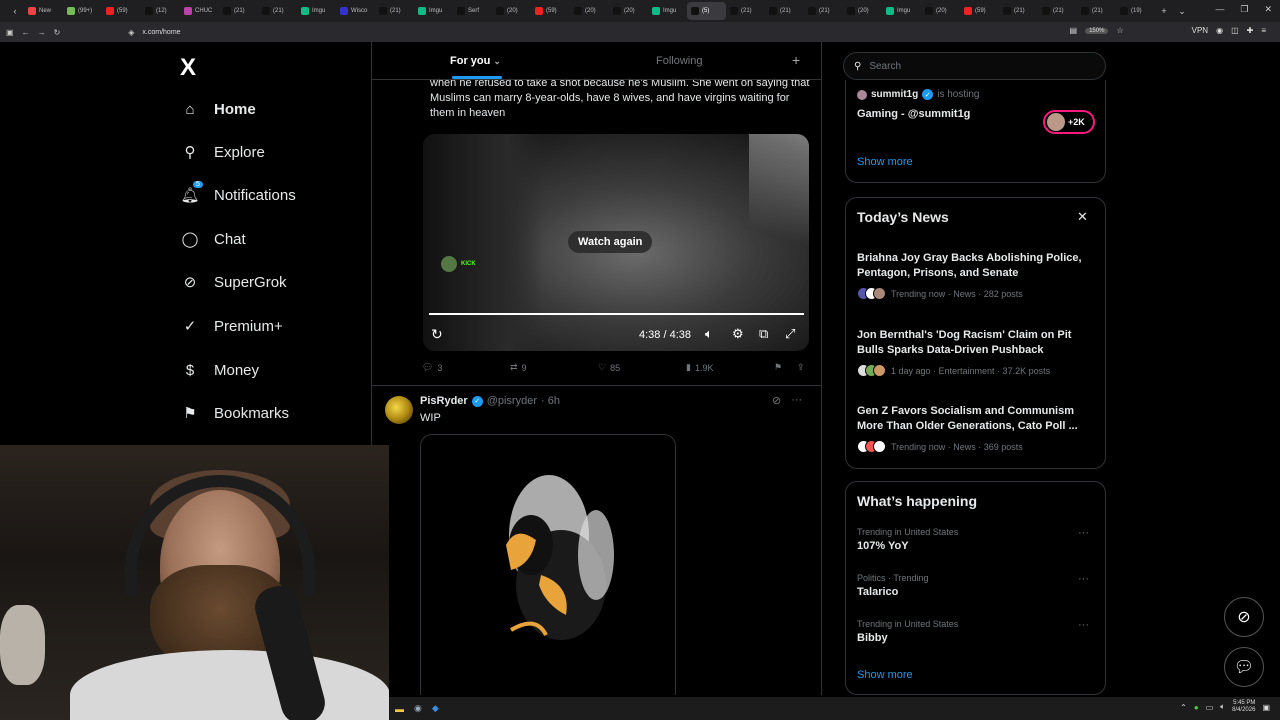 The width and height of the screenshot is (1280, 720). Describe the element at coordinates (213, 239) in the screenshot. I see `nav-item-chat: ◯ Chat` at that location.